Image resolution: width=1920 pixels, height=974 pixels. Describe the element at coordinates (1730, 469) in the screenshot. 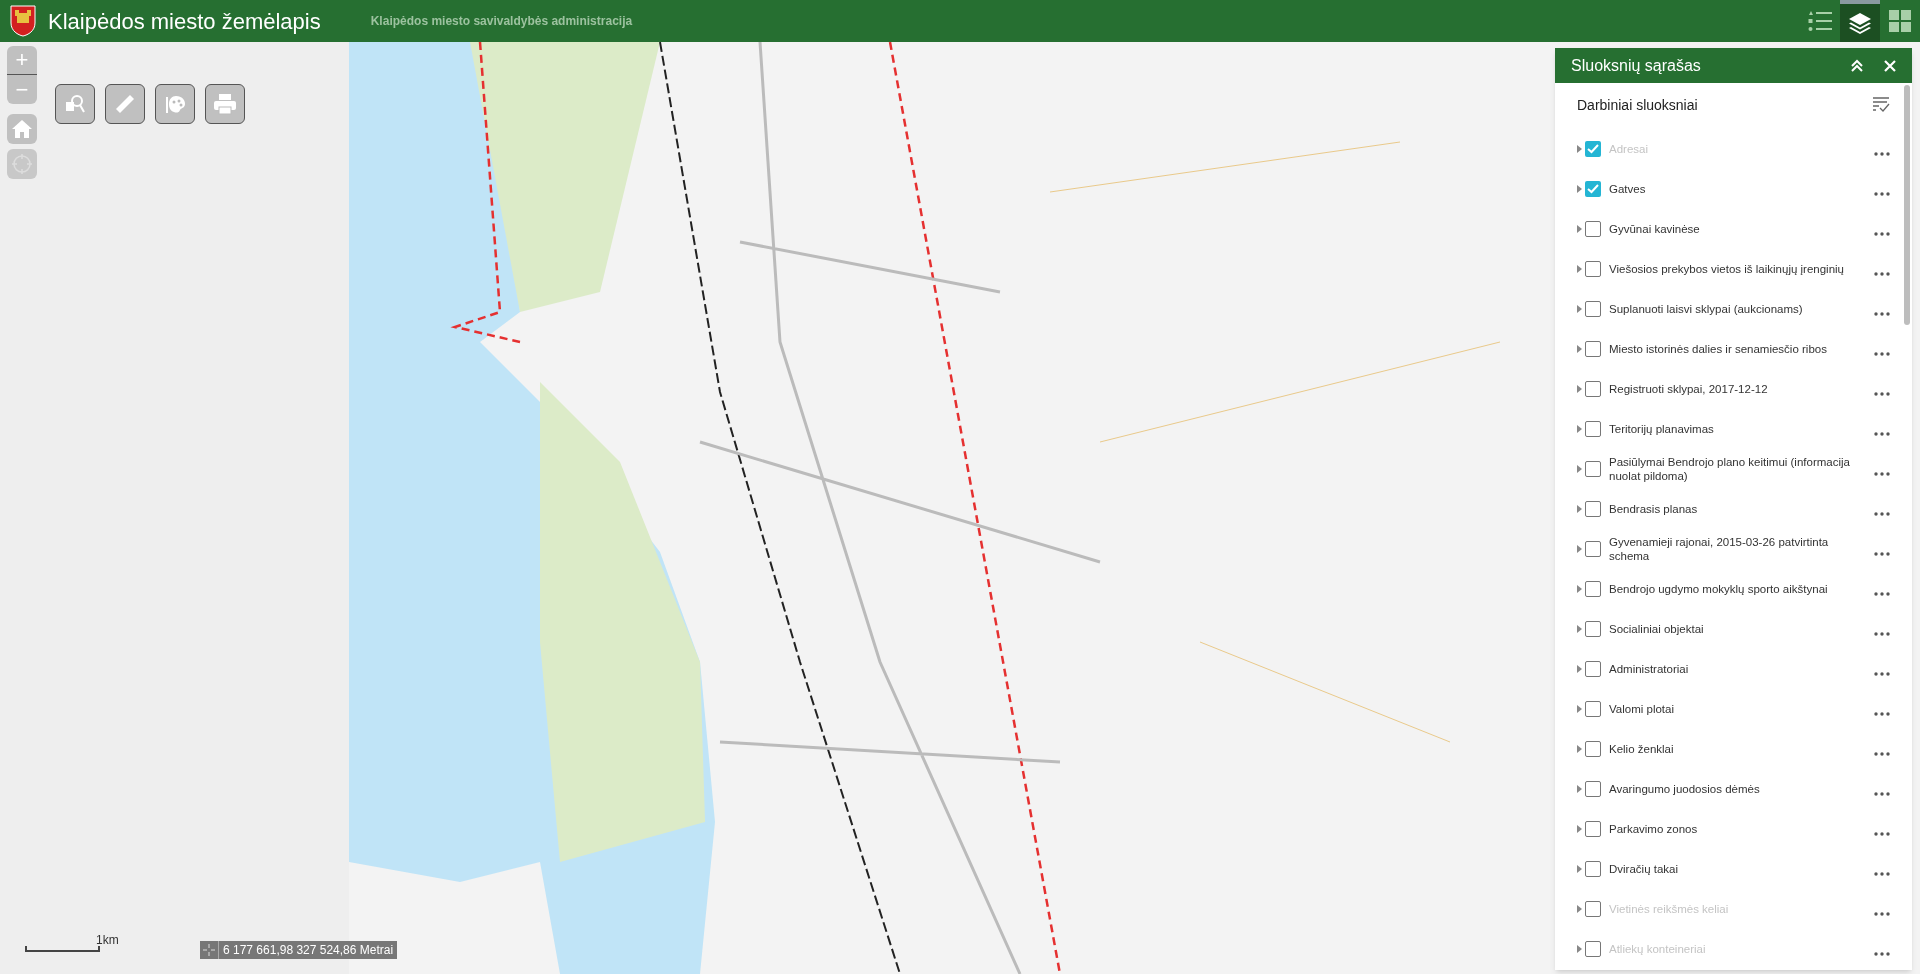

I see `layer-name: Pasiūlymai Bendrojo plano keitimui (informacija nuolat pildoma)` at that location.